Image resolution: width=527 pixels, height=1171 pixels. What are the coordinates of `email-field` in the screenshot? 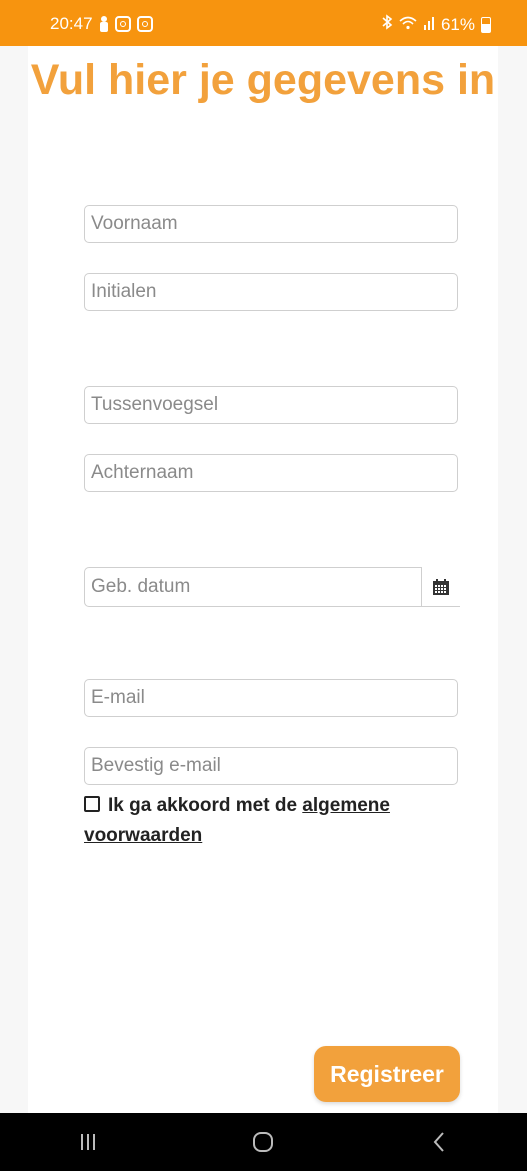 It's located at (271, 698).